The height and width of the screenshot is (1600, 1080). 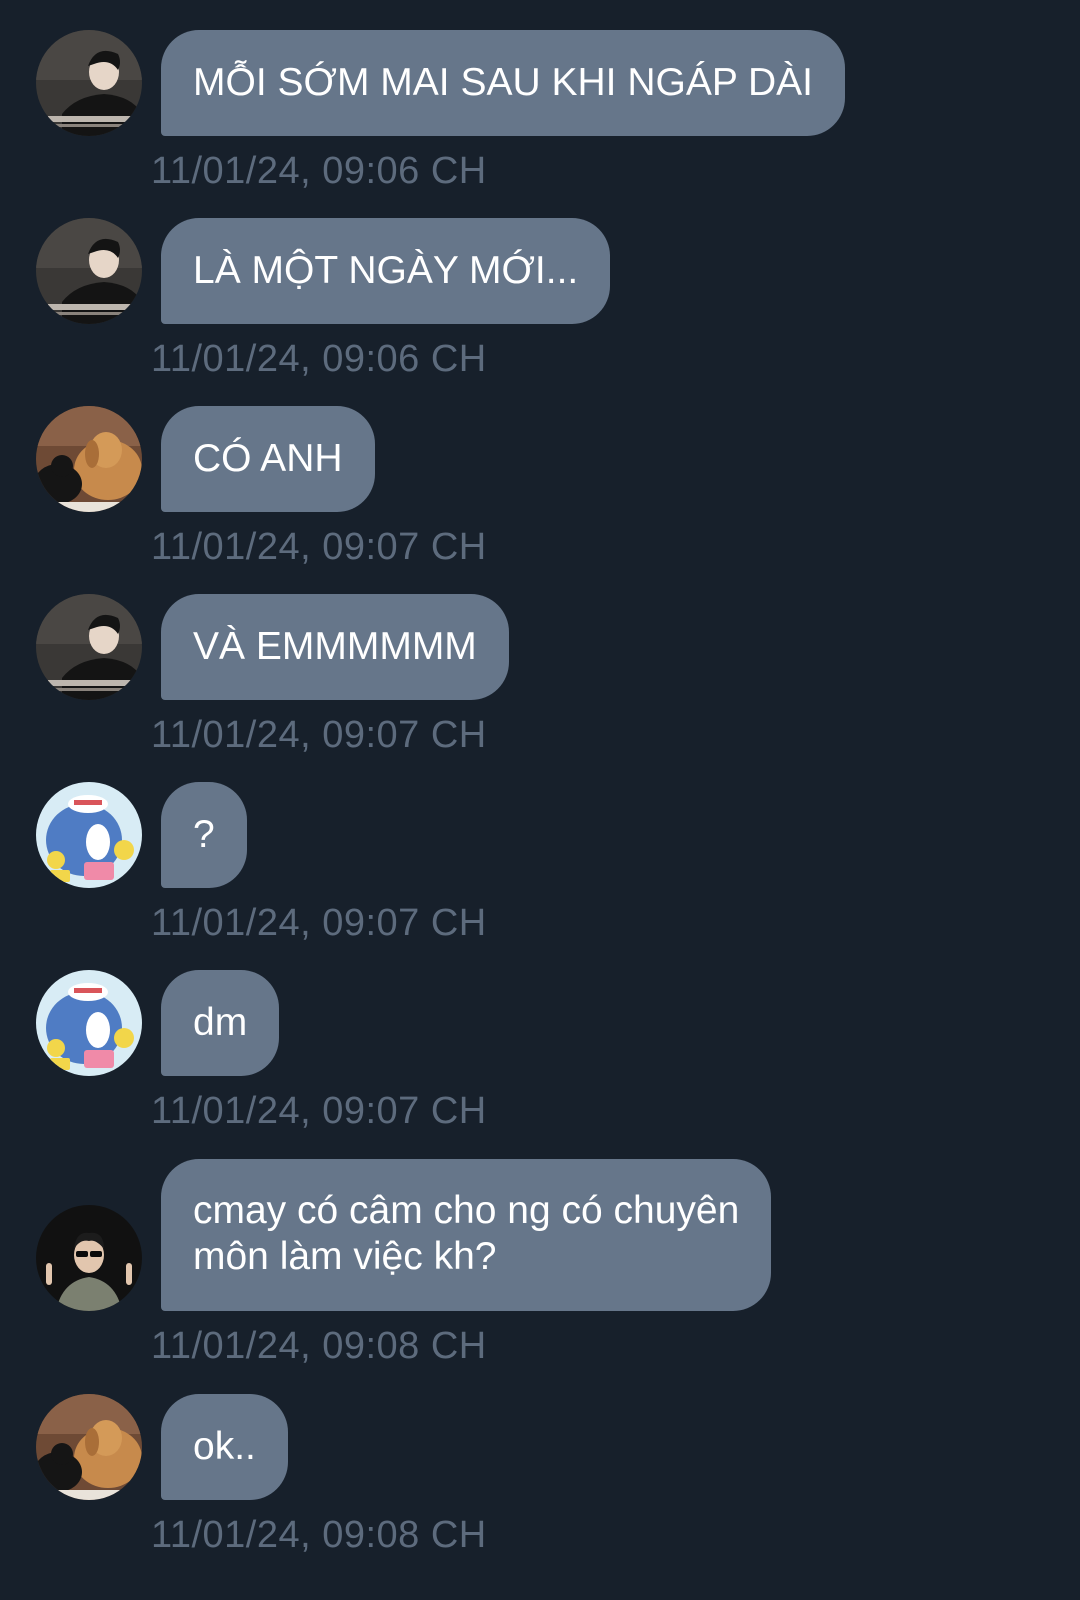 I want to click on message-text: dm, so click(x=220, y=1022).